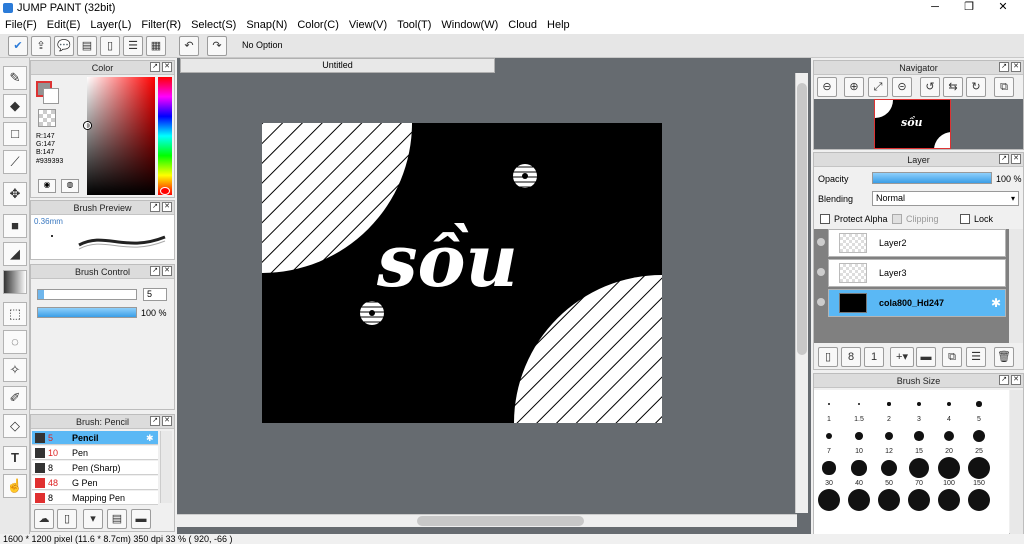 This screenshot has width=1024, height=544. What do you see at coordinates (1016, 286) in the screenshot?
I see `layer-list-scrollbar` at bounding box center [1016, 286].